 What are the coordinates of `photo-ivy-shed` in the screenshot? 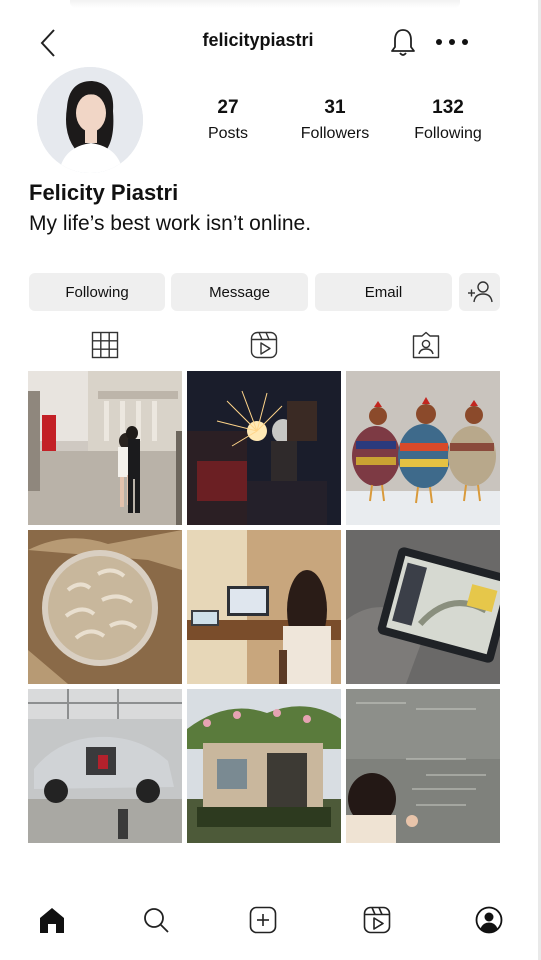 It's located at (264, 766).